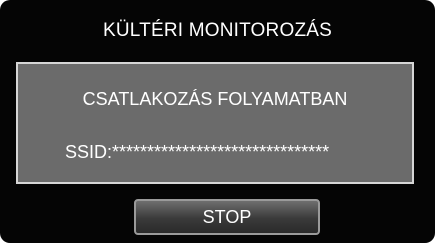 The width and height of the screenshot is (441, 248). Describe the element at coordinates (217, 30) in the screenshot. I see `screen-title: KÜLTÉRI MONITOROZÁS` at that location.